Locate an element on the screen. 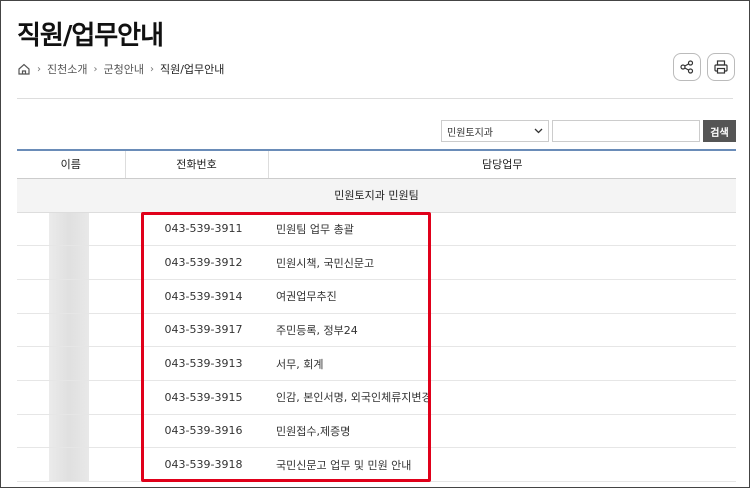 The width and height of the screenshot is (750, 488). table-row: 043-539-3911 민원팀 업무 총괄 is located at coordinates (376, 229).